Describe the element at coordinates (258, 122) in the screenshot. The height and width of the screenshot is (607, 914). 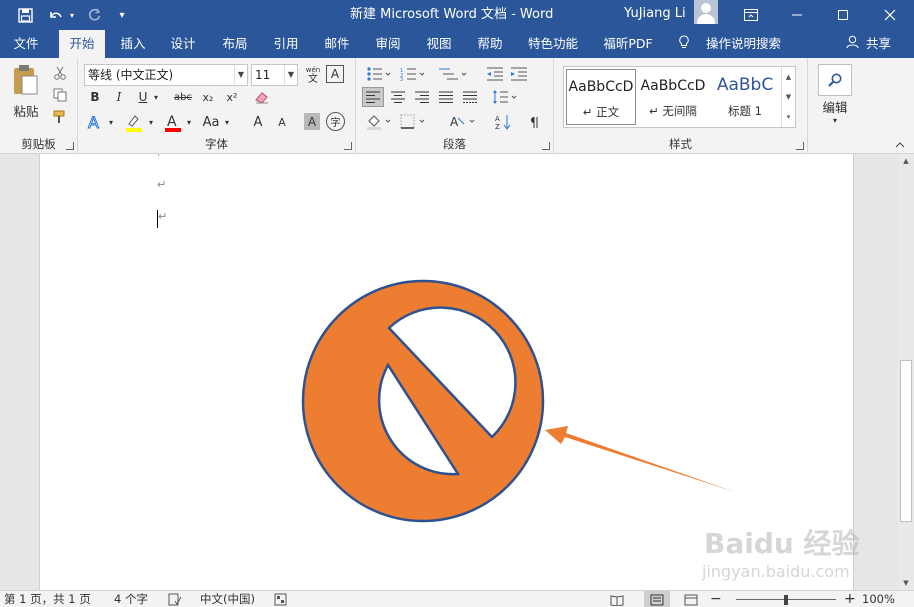
I see `grow-font-button: A` at that location.